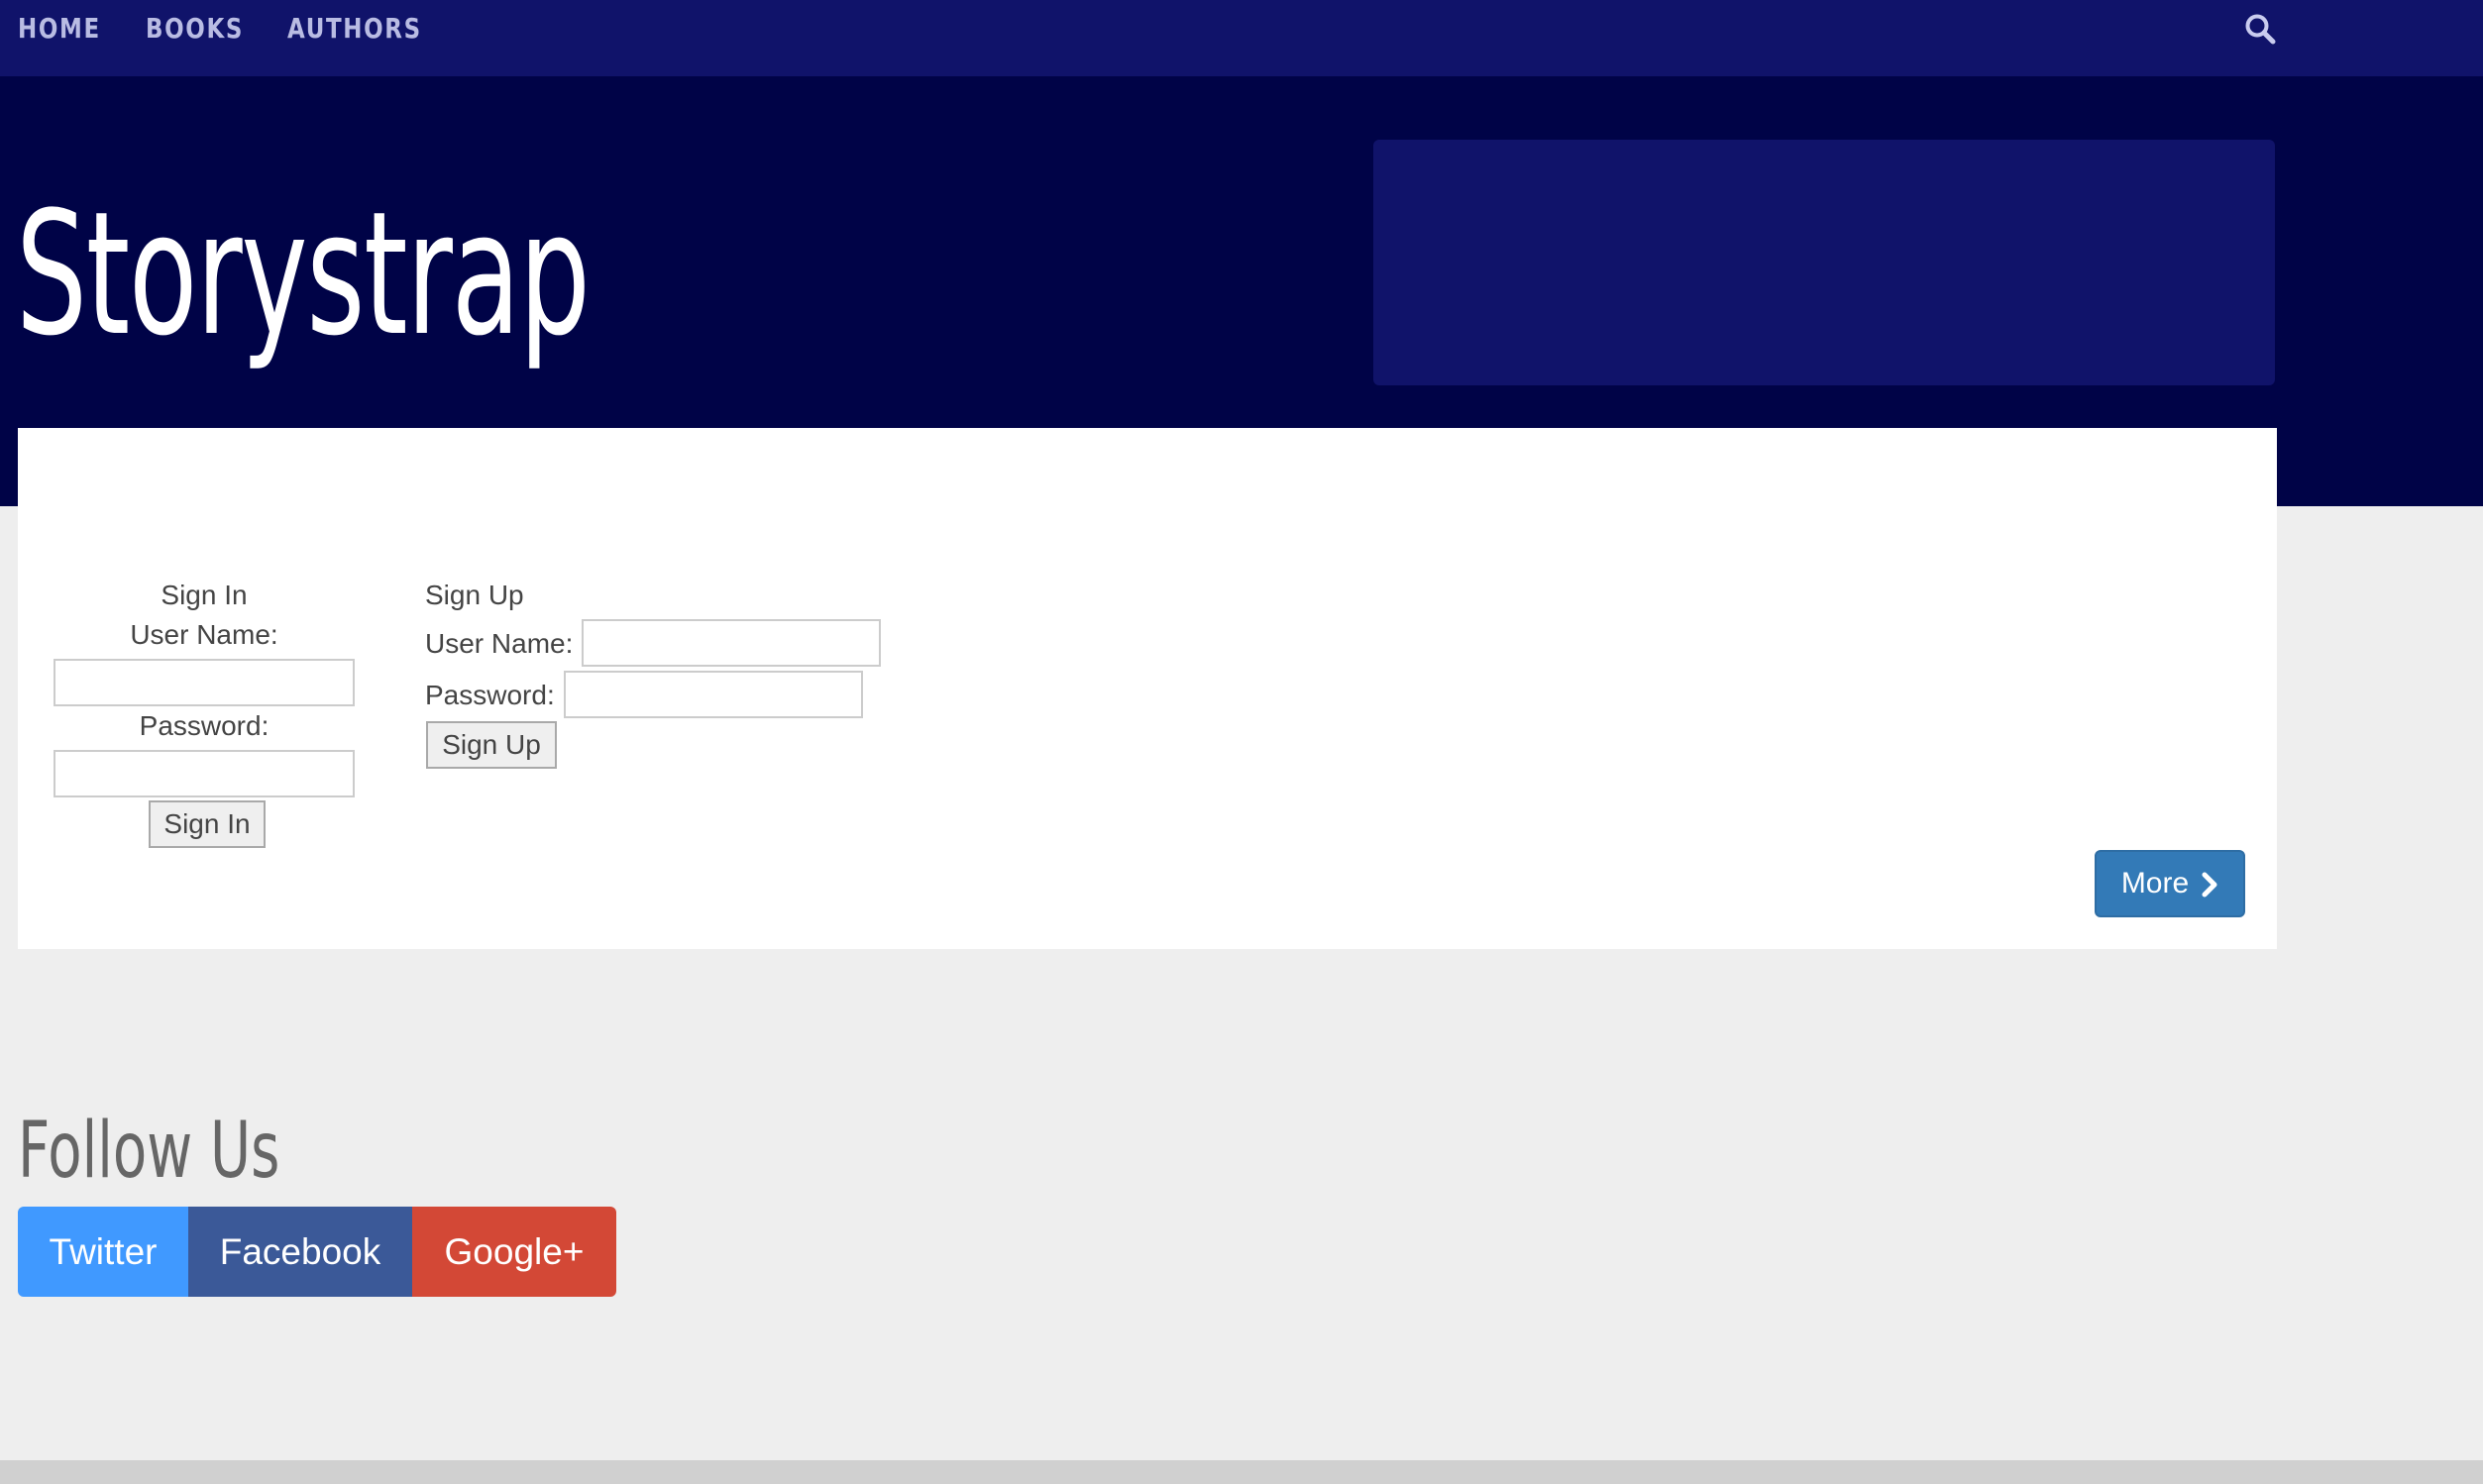 Image resolution: width=2483 pixels, height=1484 pixels. I want to click on nav-authors-link: AUTHORS, so click(354, 30).